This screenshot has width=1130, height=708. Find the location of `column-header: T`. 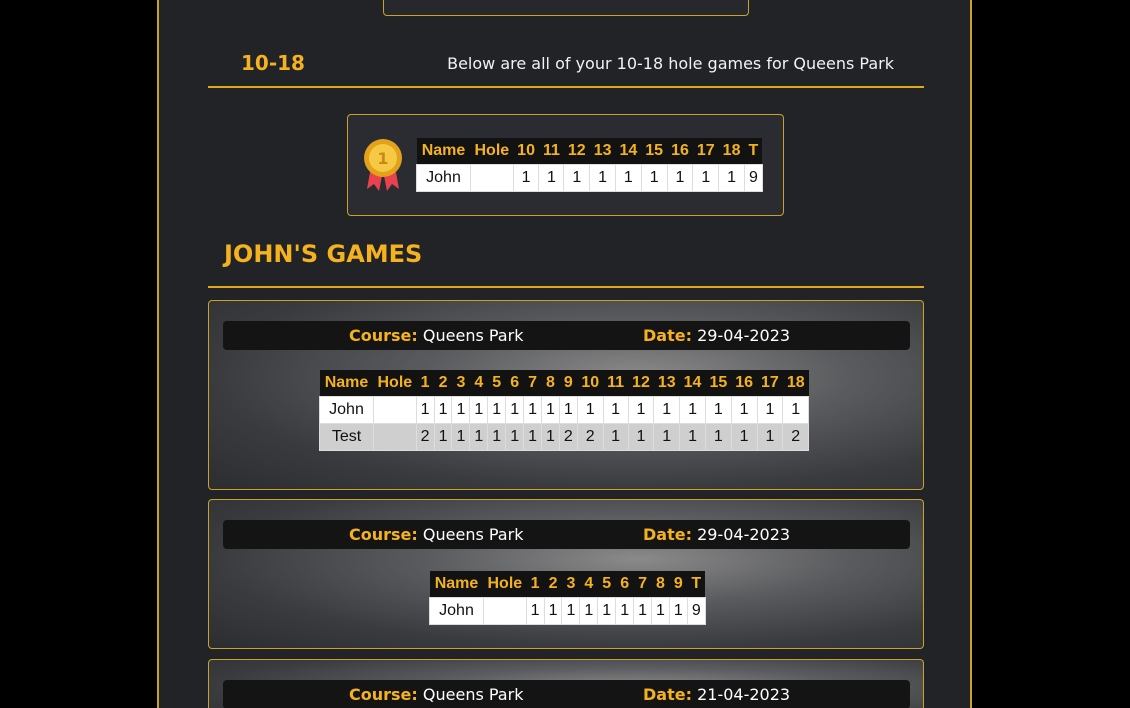

column-header: T is located at coordinates (696, 584).